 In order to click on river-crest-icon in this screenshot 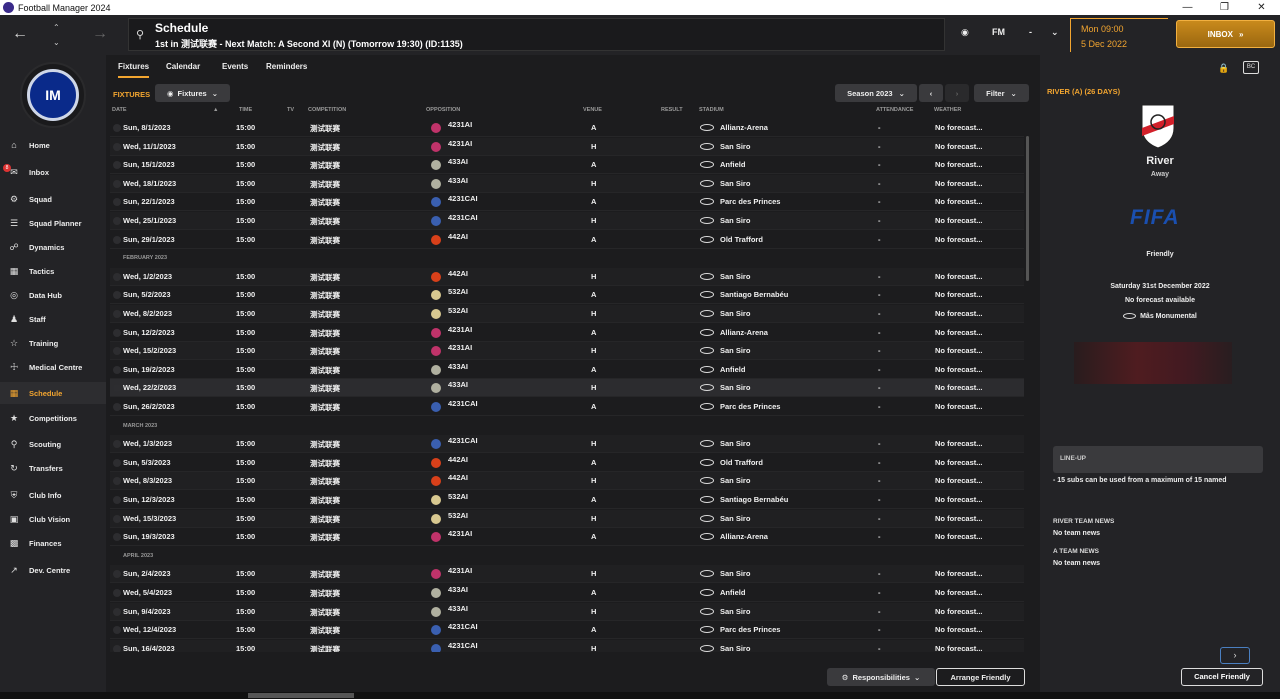, I will do `click(1158, 126)`.